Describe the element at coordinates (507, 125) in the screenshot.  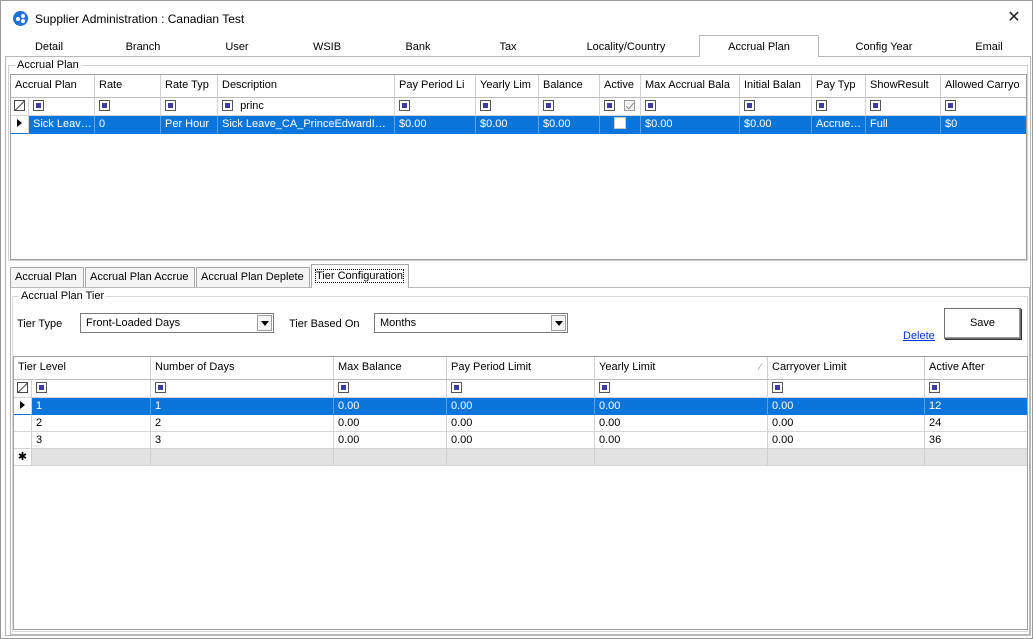
I see `cell-yearly-limit: $0.00` at that location.